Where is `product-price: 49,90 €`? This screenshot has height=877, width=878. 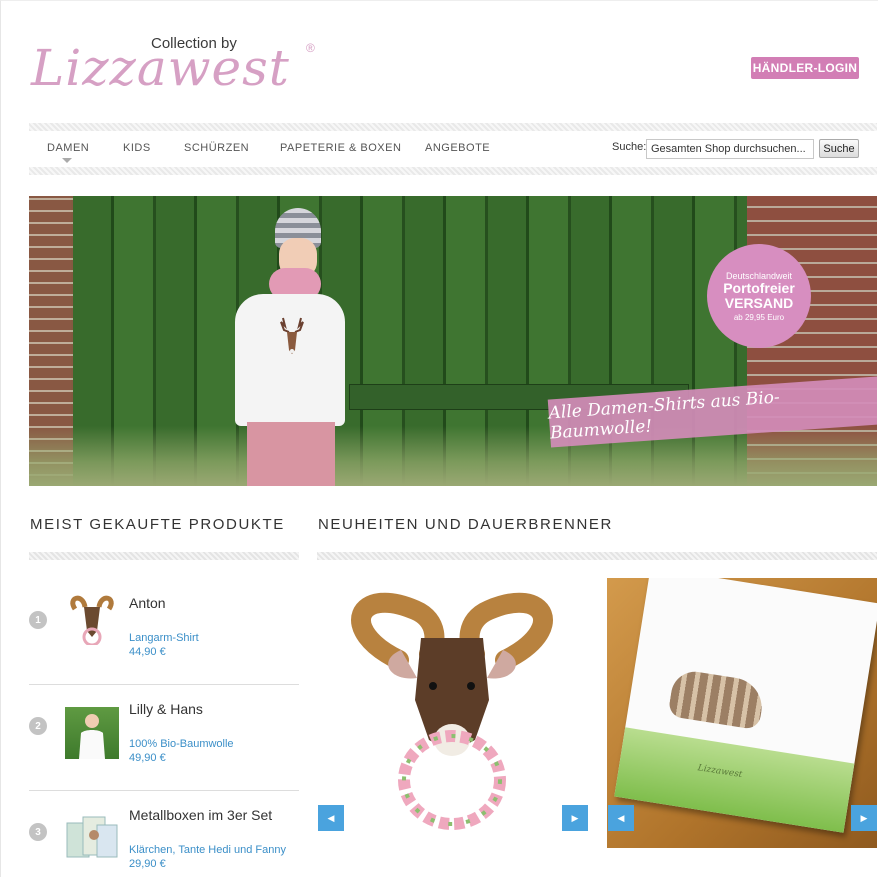
product-price: 49,90 € is located at coordinates (147, 758).